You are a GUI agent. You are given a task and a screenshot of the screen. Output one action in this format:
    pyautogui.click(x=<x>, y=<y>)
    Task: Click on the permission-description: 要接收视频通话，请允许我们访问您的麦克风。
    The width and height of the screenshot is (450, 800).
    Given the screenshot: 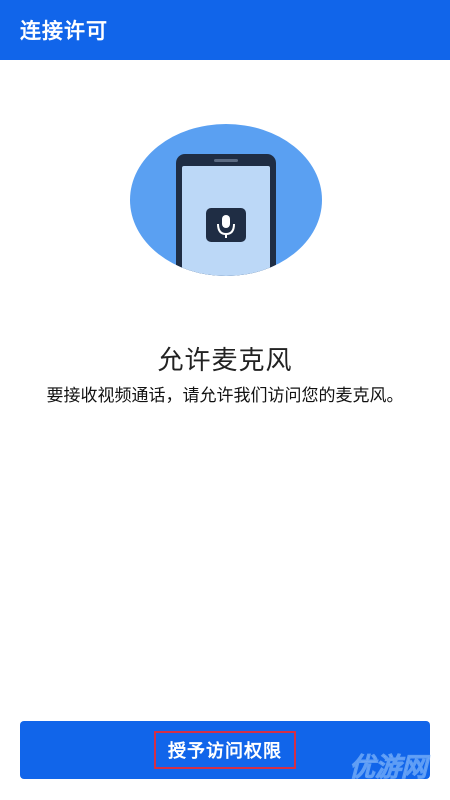 What is the action you would take?
    pyautogui.click(x=225, y=396)
    